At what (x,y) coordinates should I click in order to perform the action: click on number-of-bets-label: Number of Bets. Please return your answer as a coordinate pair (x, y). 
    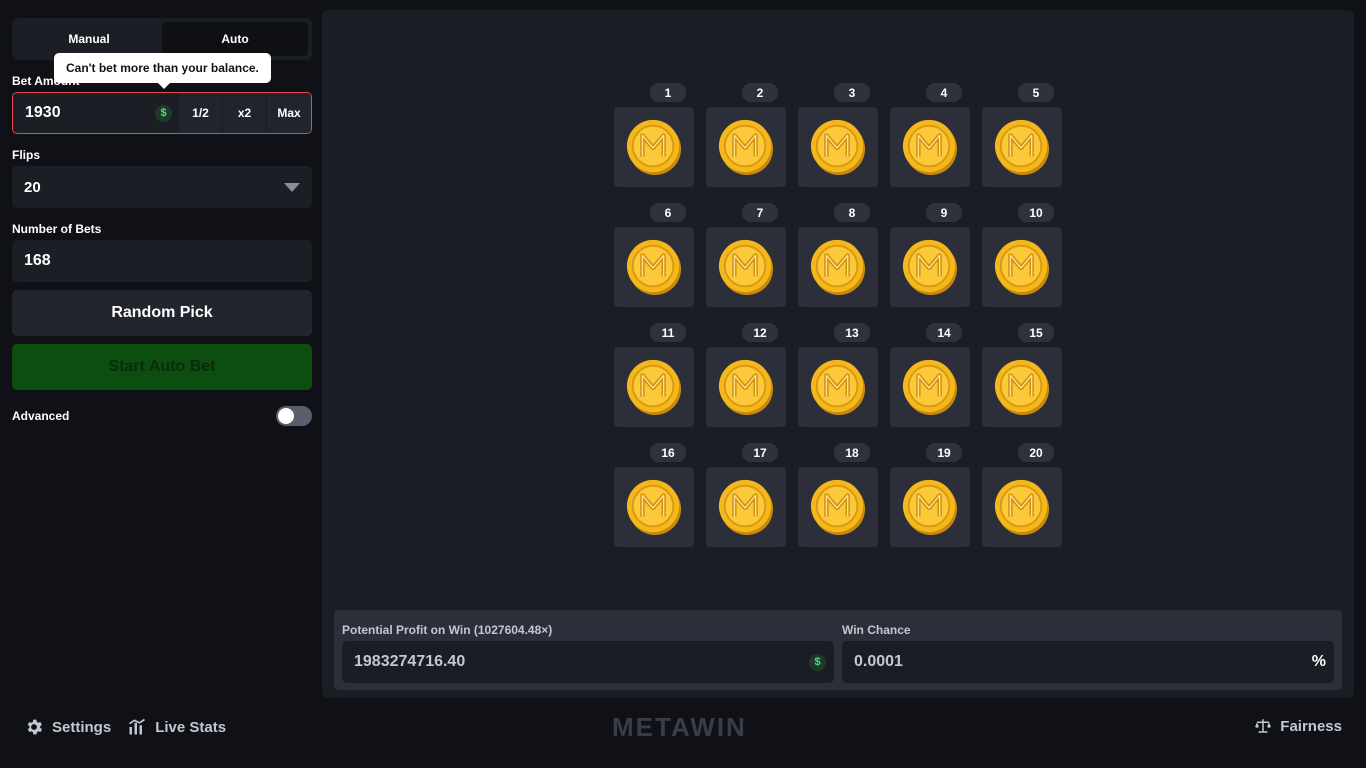
    Looking at the image, I should click on (57, 229).